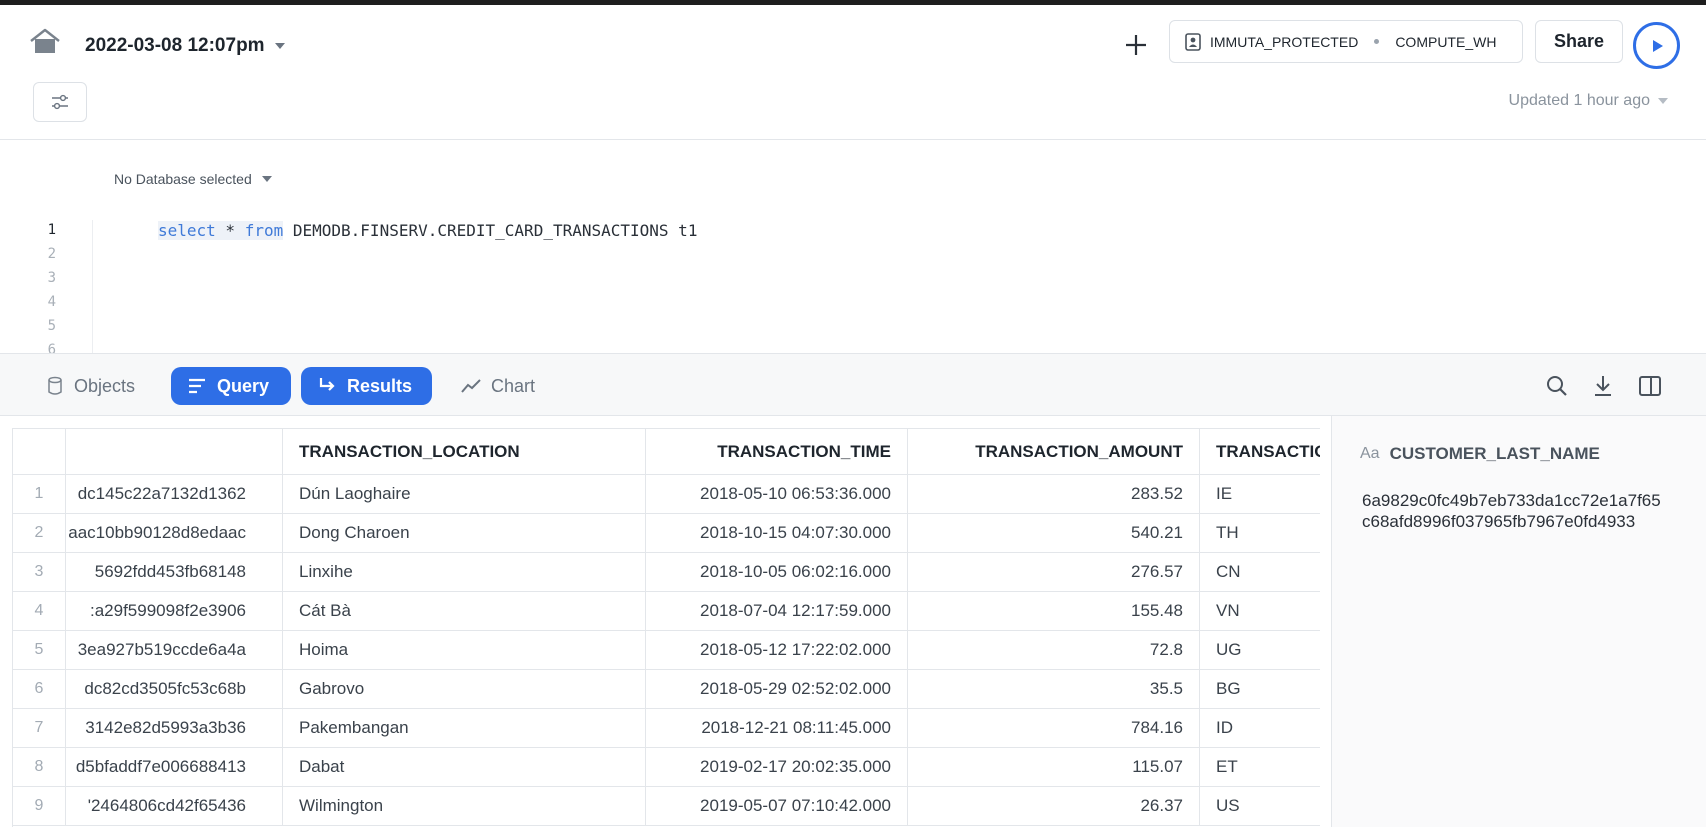  What do you see at coordinates (777, 806) in the screenshot?
I see `cell-time: 2019-05-07 07:10:42.000` at bounding box center [777, 806].